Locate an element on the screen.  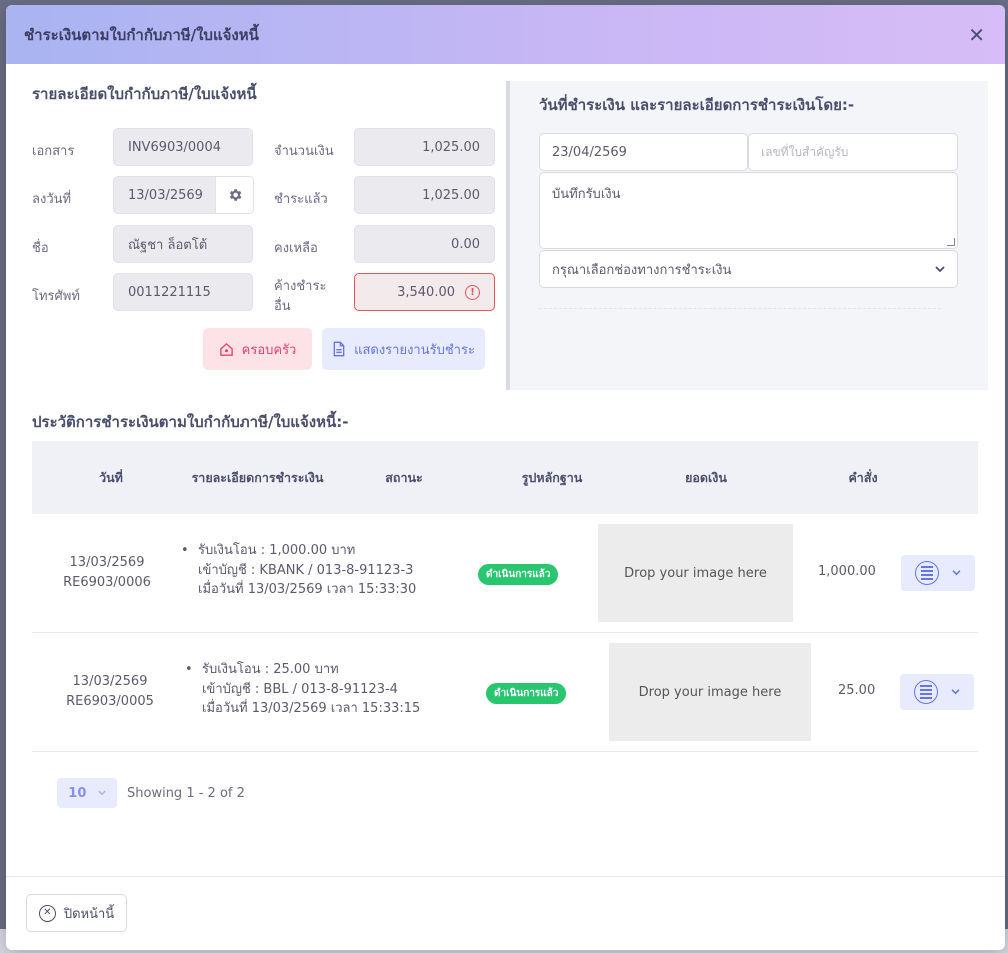
document-icon is located at coordinates (339, 349).